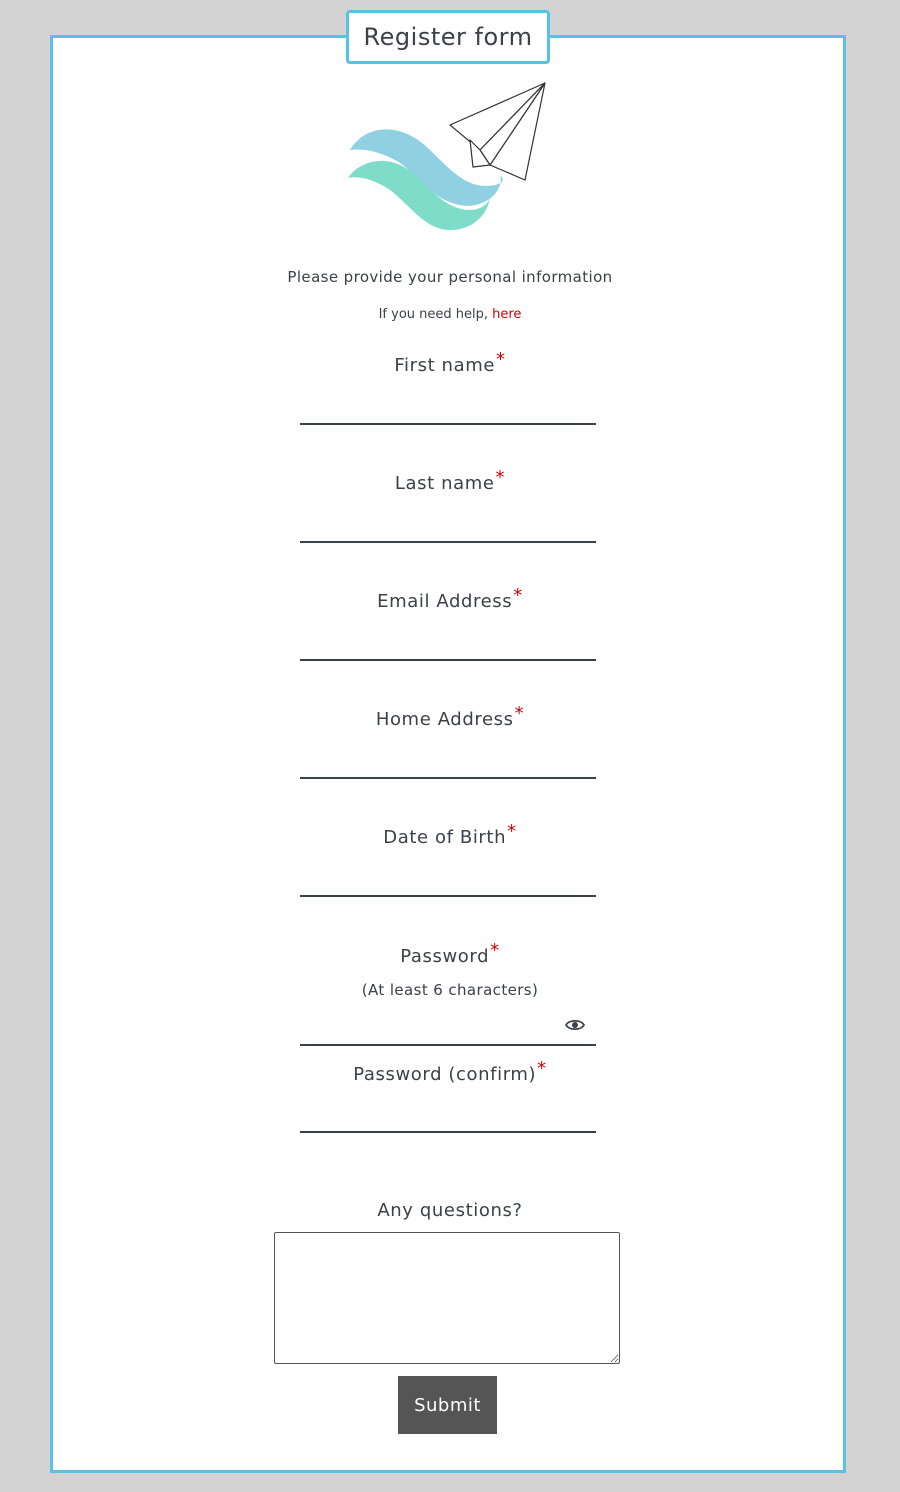  Describe the element at coordinates (445, 365) in the screenshot. I see `first-name-label-text: First name` at that location.